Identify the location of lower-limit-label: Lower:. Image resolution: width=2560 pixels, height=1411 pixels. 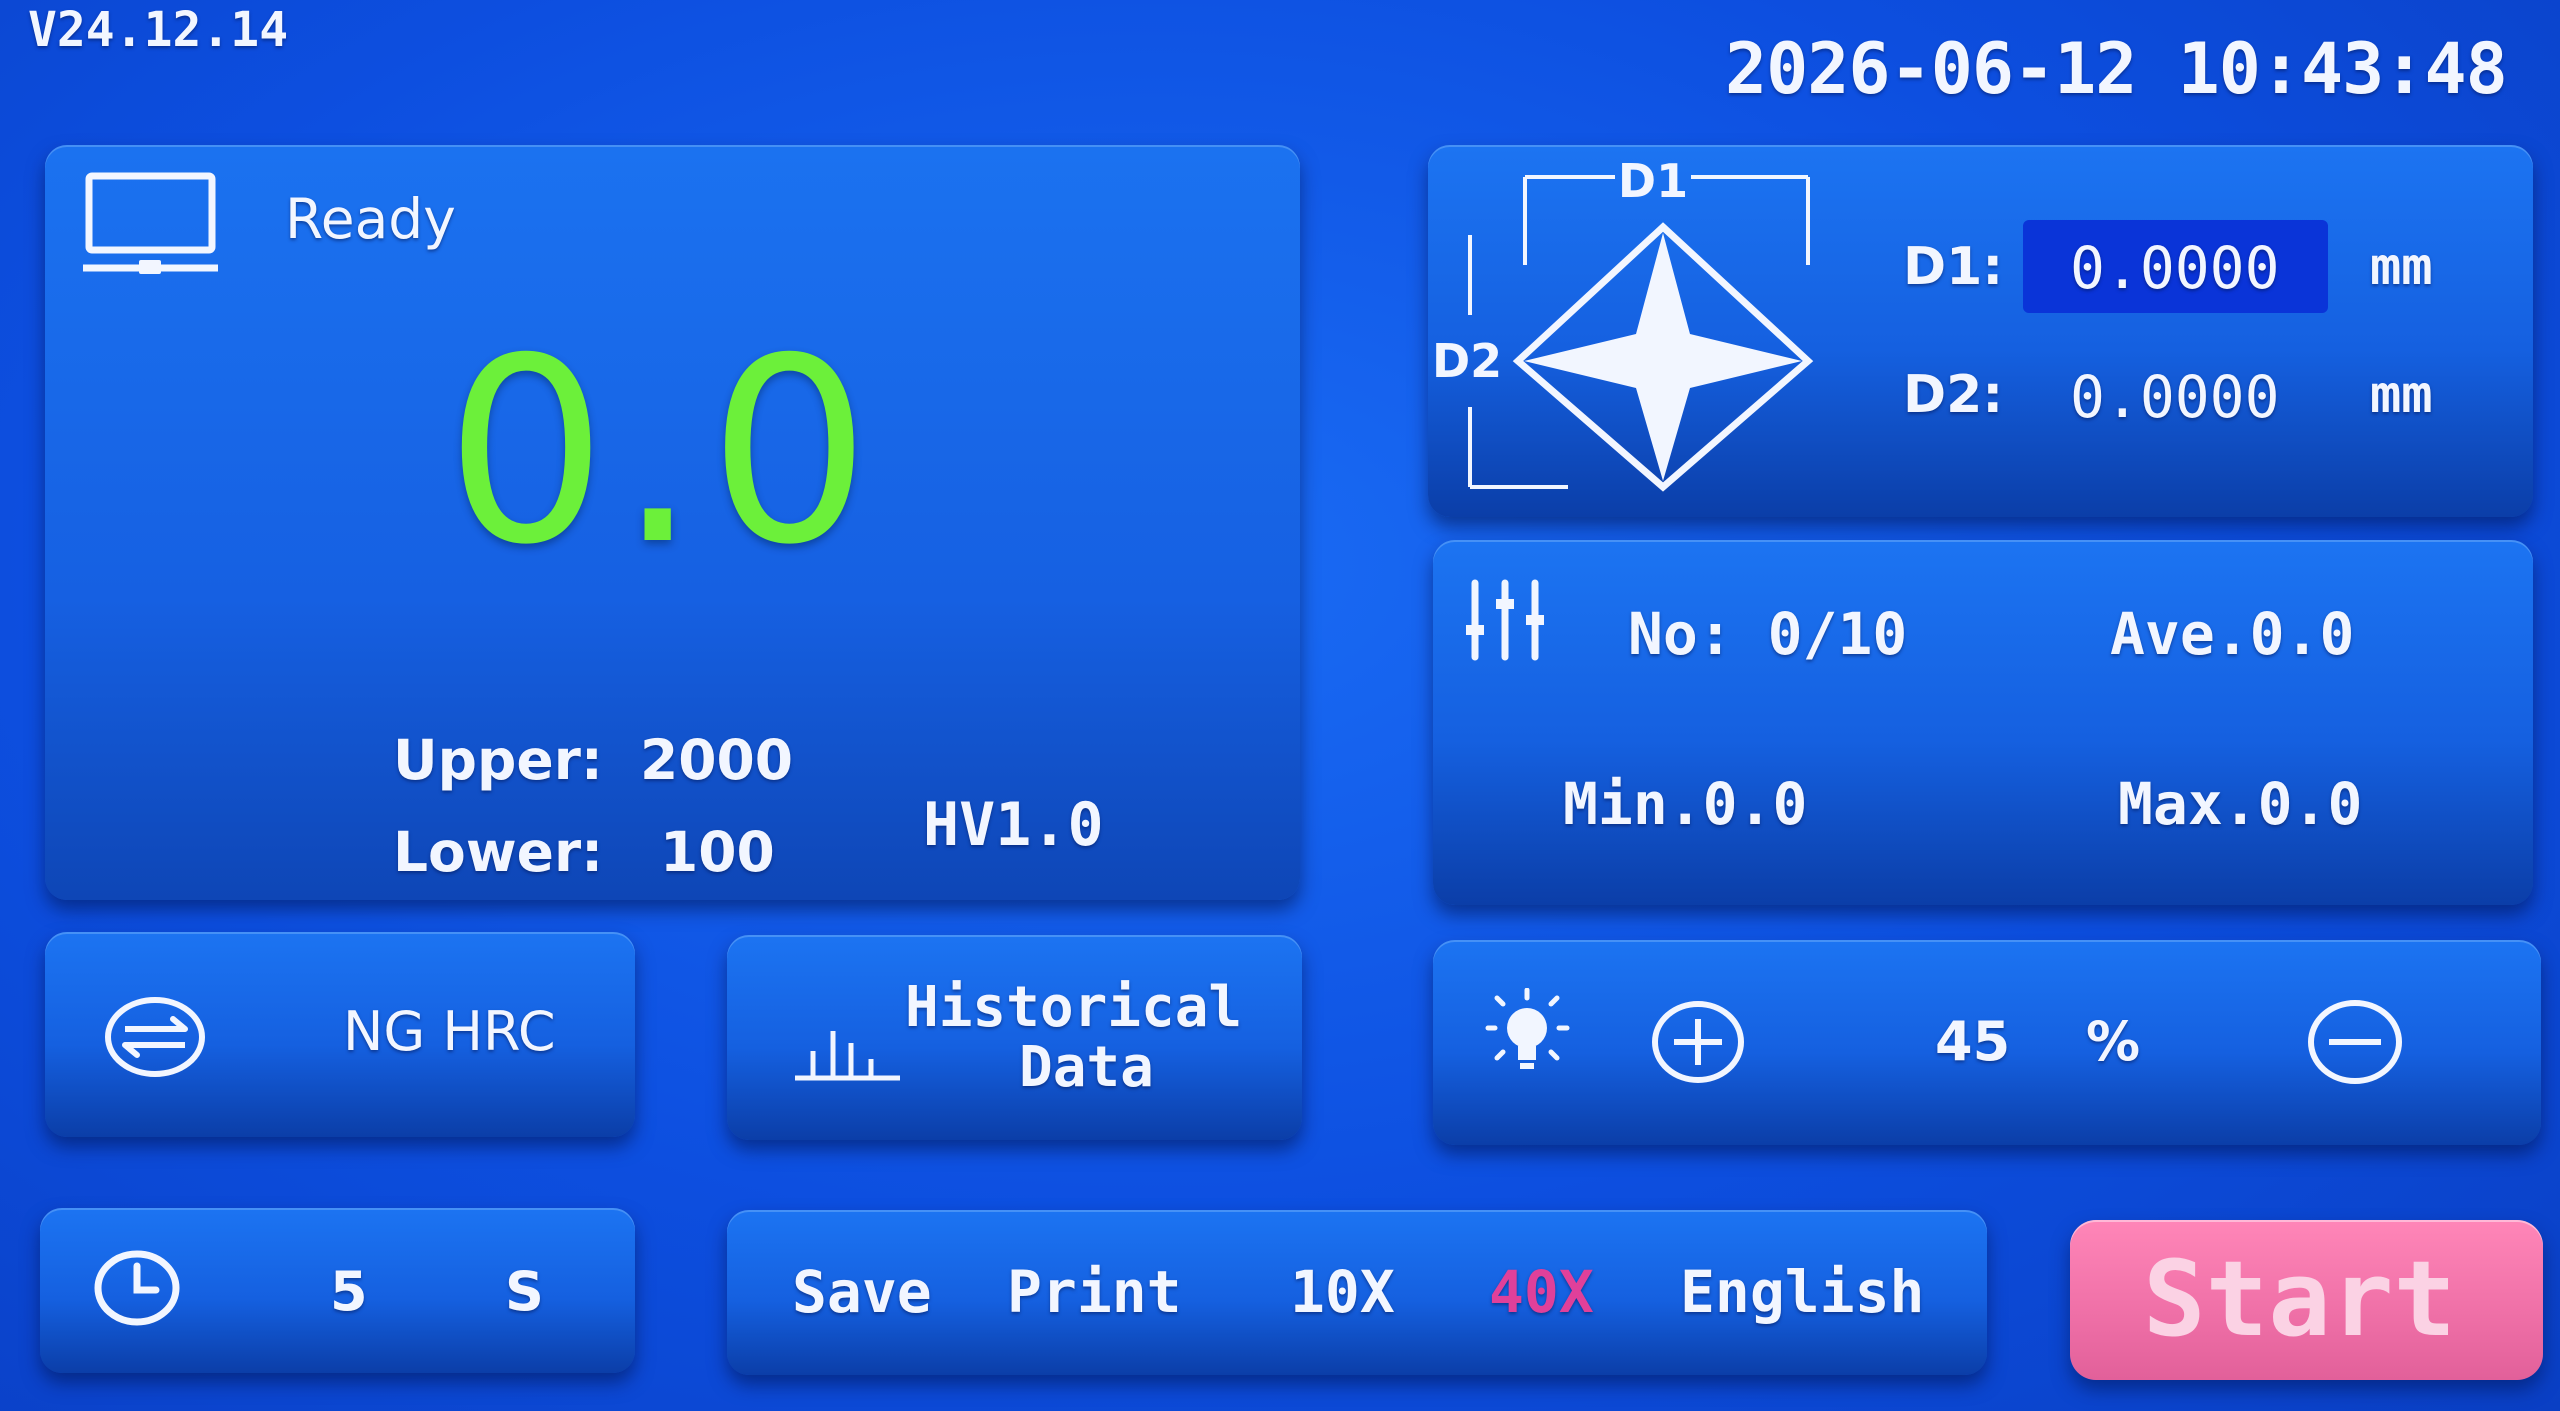
(498, 852).